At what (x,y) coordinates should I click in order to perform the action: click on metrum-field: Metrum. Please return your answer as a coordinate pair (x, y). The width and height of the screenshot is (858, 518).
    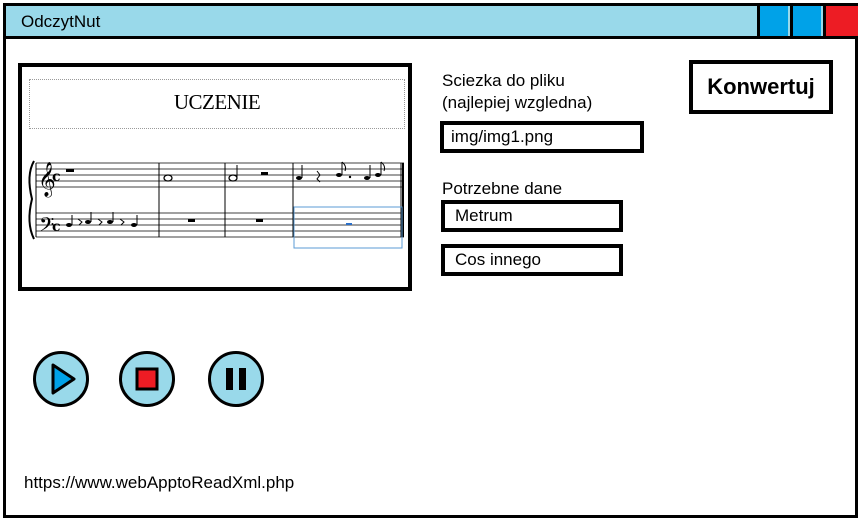
    Looking at the image, I should click on (532, 216).